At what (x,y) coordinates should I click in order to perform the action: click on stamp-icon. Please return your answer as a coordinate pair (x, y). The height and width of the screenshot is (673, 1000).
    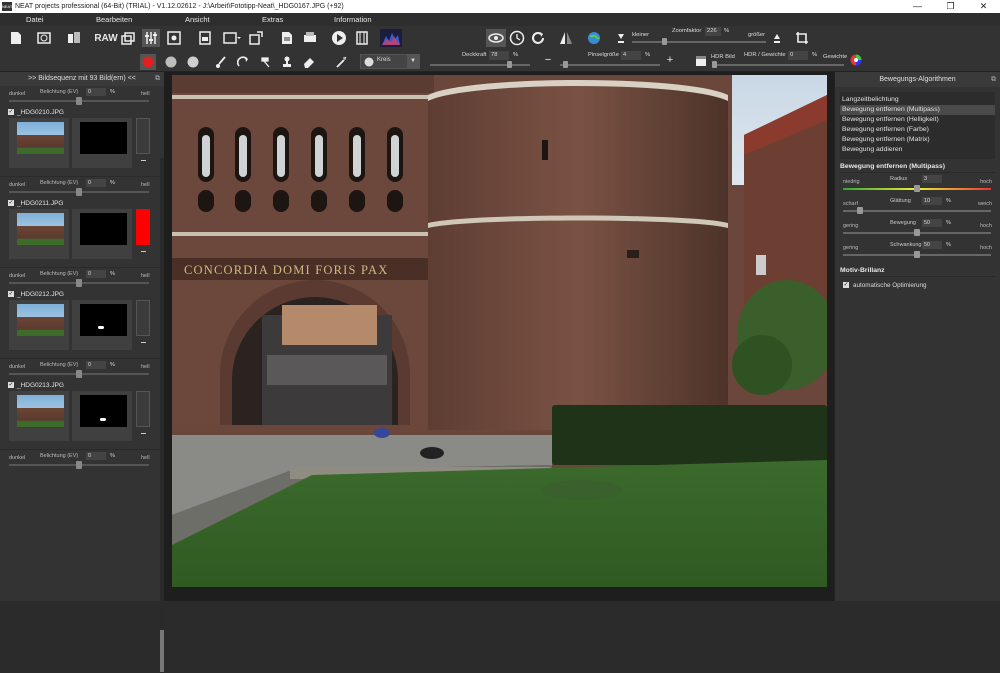
    Looking at the image, I should click on (287, 62).